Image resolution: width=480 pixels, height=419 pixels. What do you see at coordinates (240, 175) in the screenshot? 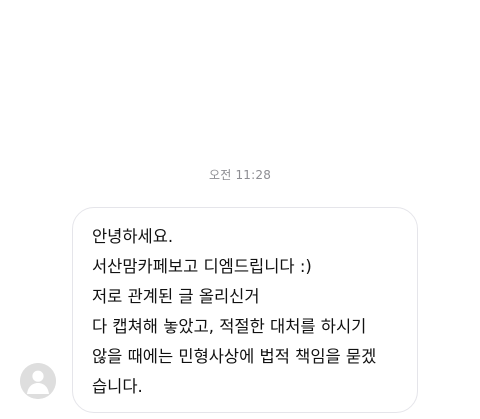
I see `message-timestamp: 오전 11:28` at bounding box center [240, 175].